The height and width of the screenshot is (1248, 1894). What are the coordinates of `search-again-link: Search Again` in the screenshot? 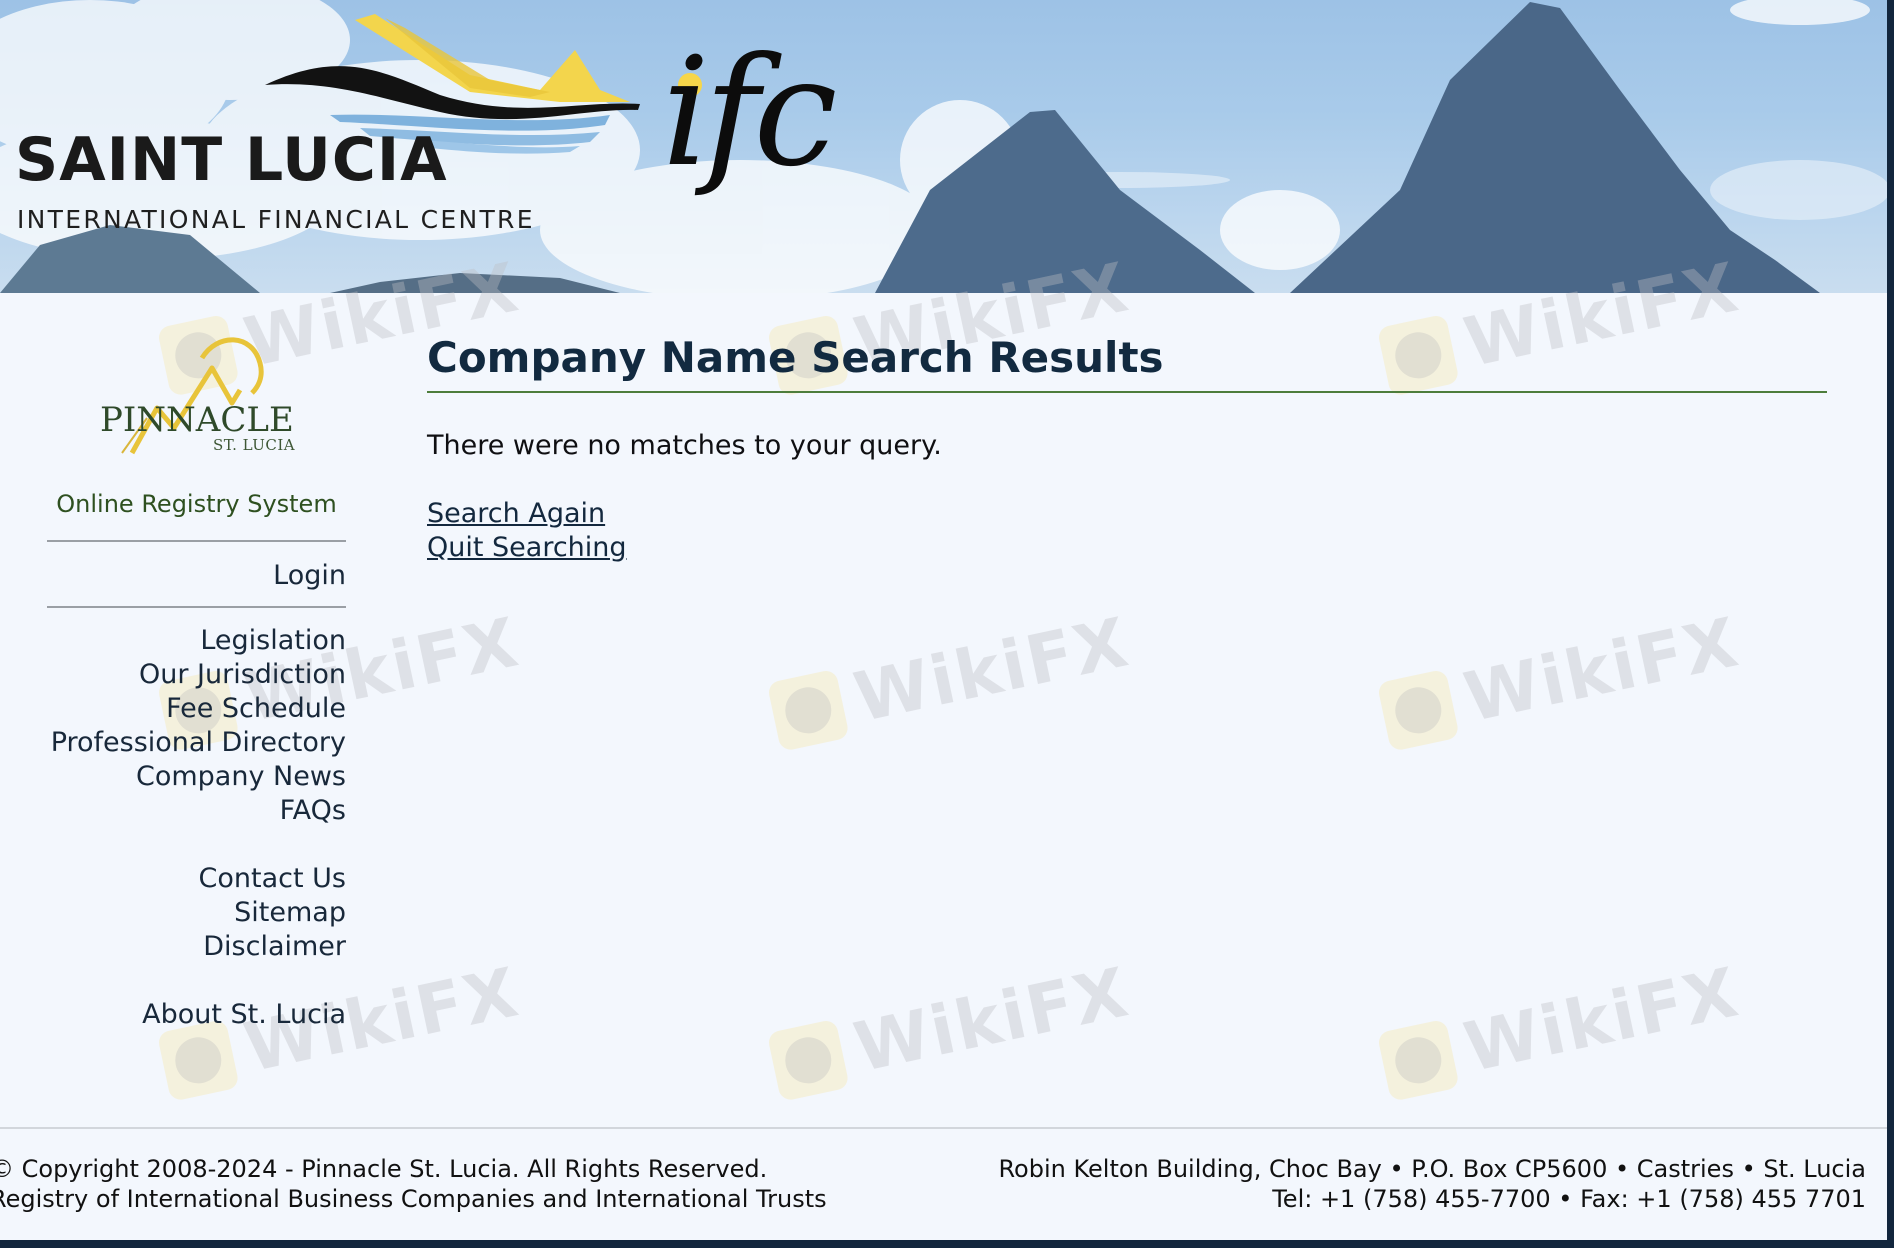 It's located at (527, 514).